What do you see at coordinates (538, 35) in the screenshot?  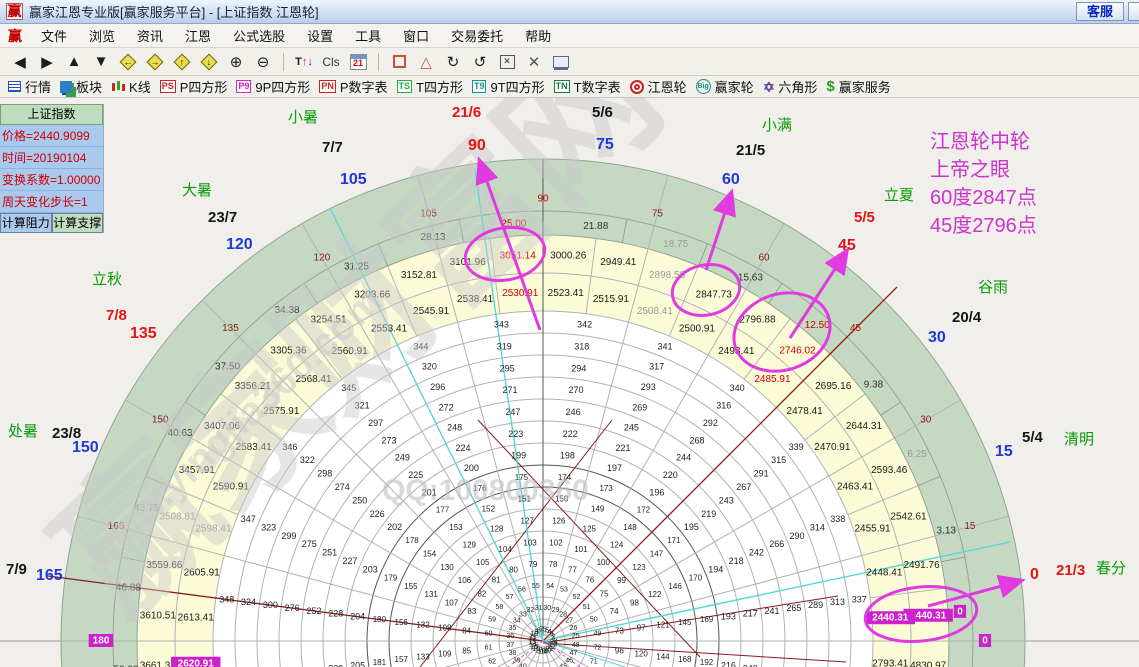 I see `menu-item-10: 帮助` at bounding box center [538, 35].